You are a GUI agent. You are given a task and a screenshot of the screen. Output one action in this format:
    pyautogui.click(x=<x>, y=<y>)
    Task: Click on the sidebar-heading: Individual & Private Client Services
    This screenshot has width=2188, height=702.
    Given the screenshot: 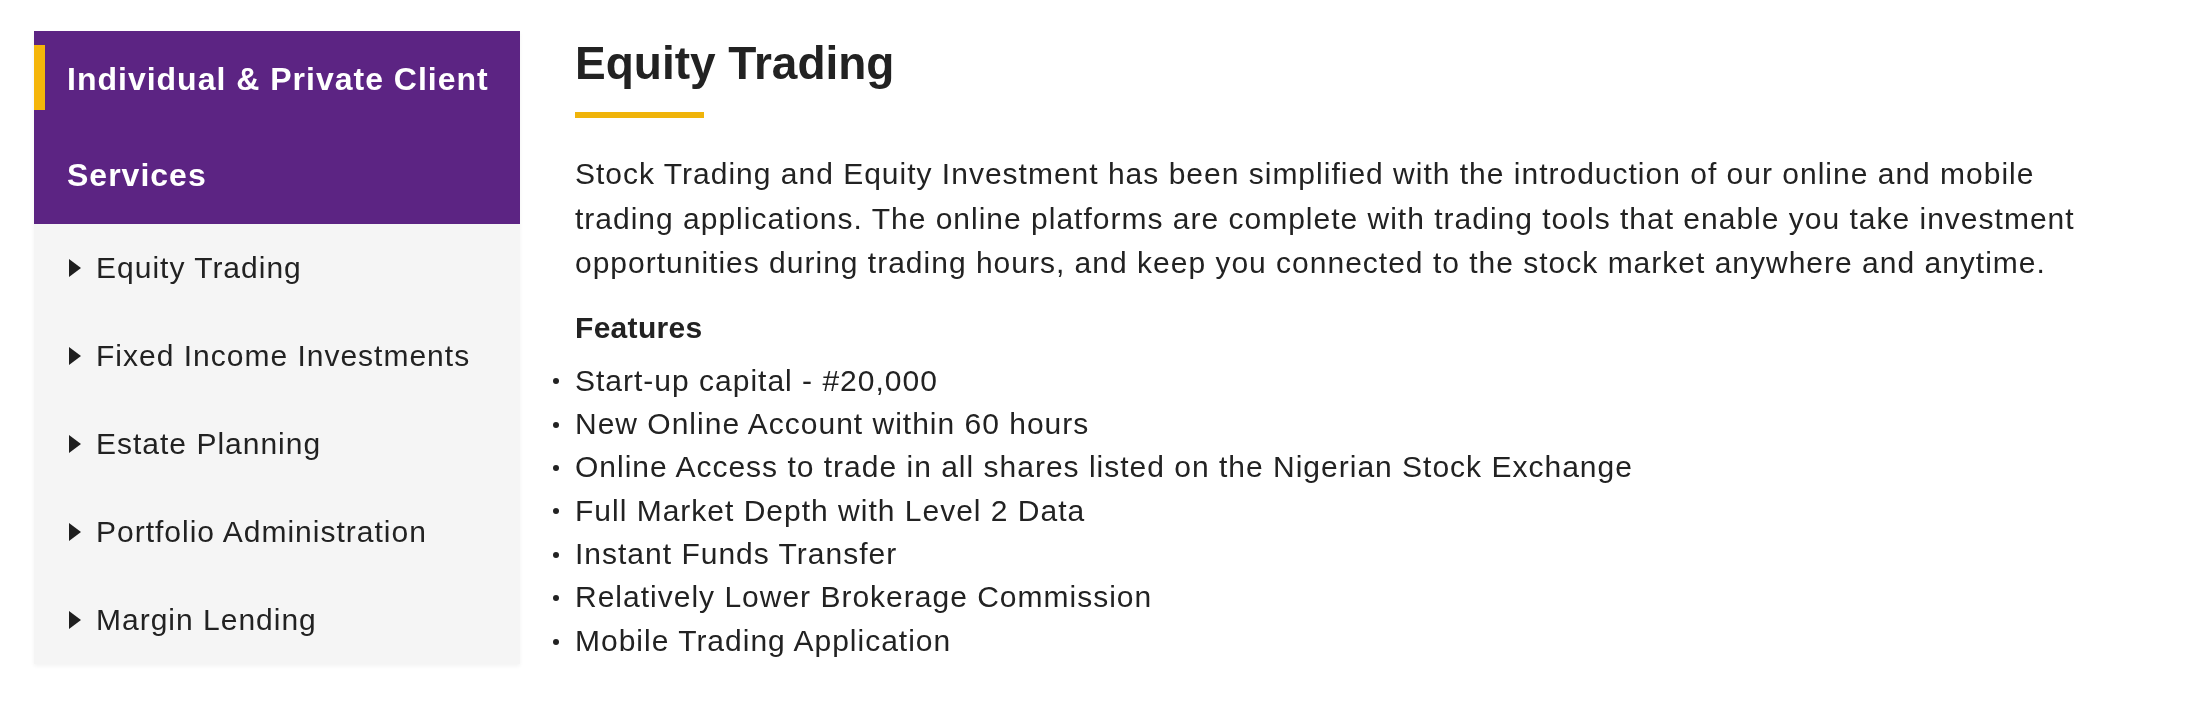 What is the action you would take?
    pyautogui.click(x=278, y=127)
    